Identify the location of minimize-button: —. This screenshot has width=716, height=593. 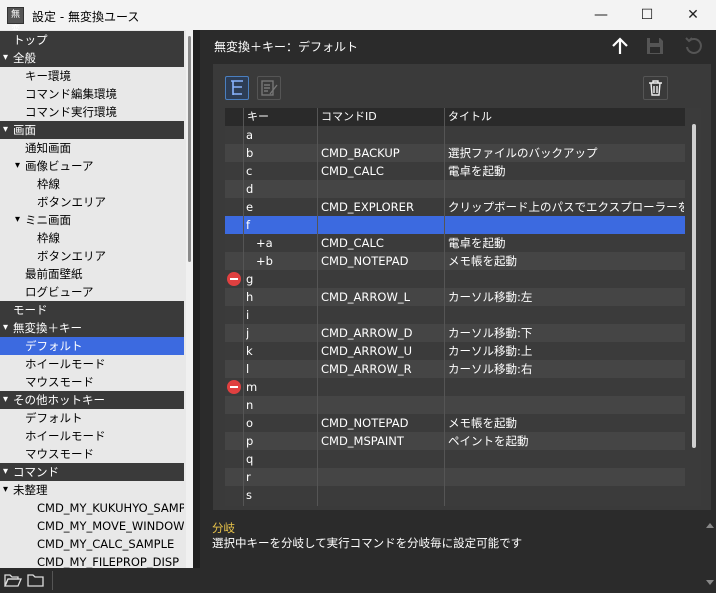
(601, 15).